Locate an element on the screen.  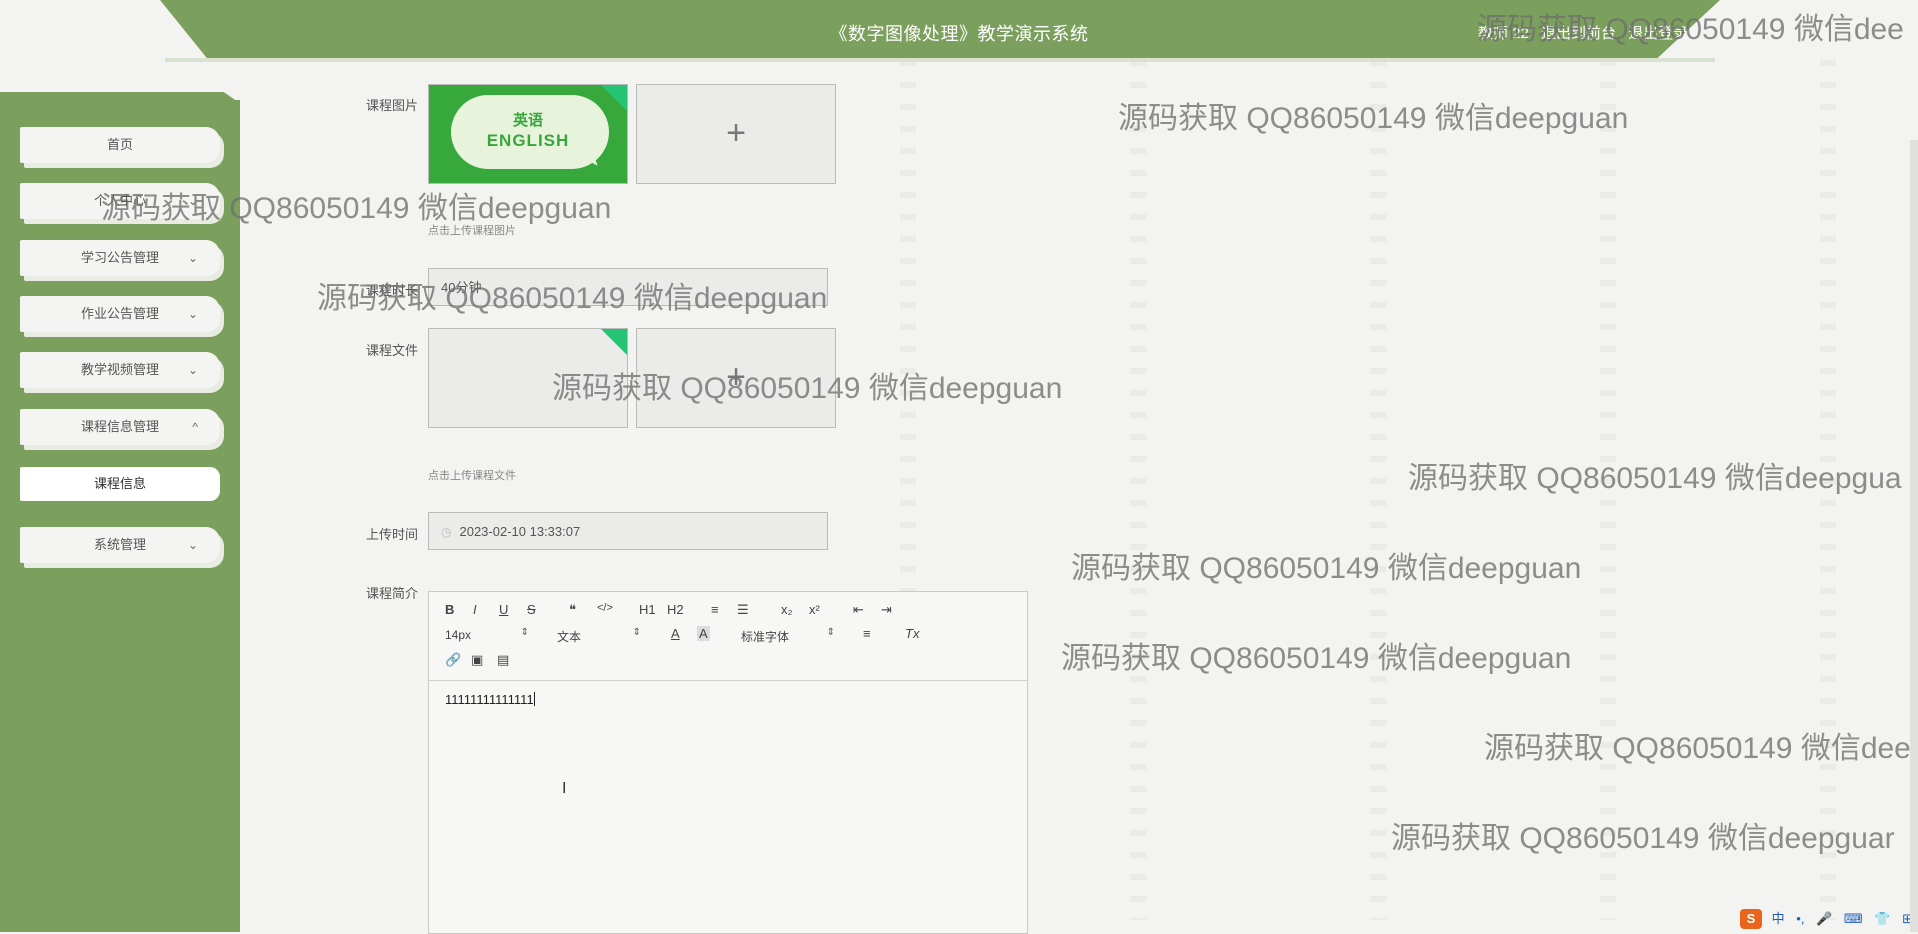
punctuation-icon: •, is located at coordinates (1800, 918).